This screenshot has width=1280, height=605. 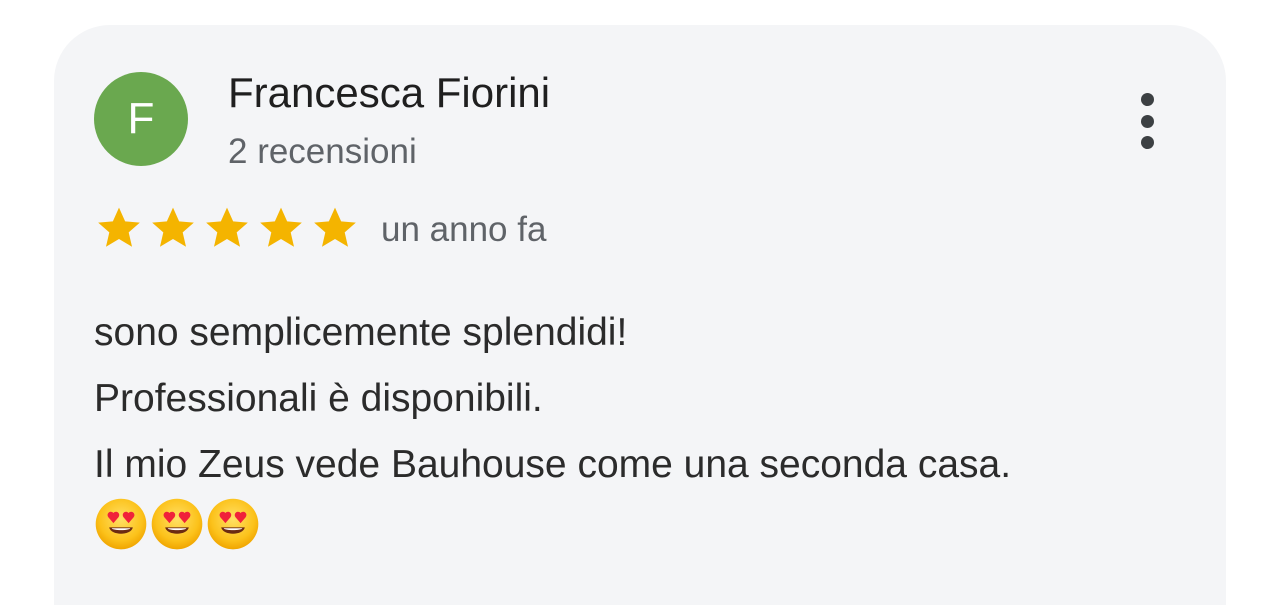 I want to click on more-options-icon, so click(x=1147, y=99).